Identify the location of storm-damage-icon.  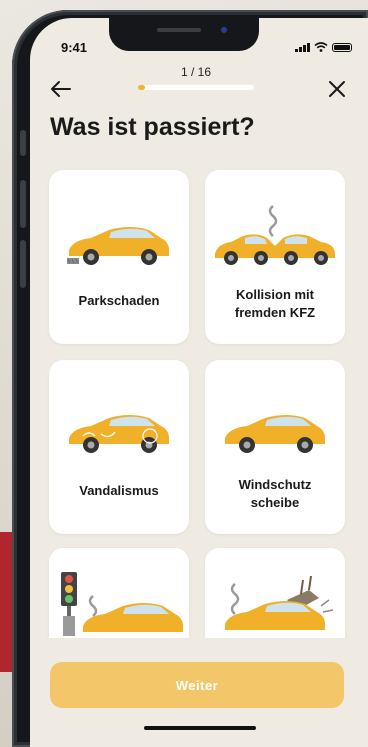
(279, 602).